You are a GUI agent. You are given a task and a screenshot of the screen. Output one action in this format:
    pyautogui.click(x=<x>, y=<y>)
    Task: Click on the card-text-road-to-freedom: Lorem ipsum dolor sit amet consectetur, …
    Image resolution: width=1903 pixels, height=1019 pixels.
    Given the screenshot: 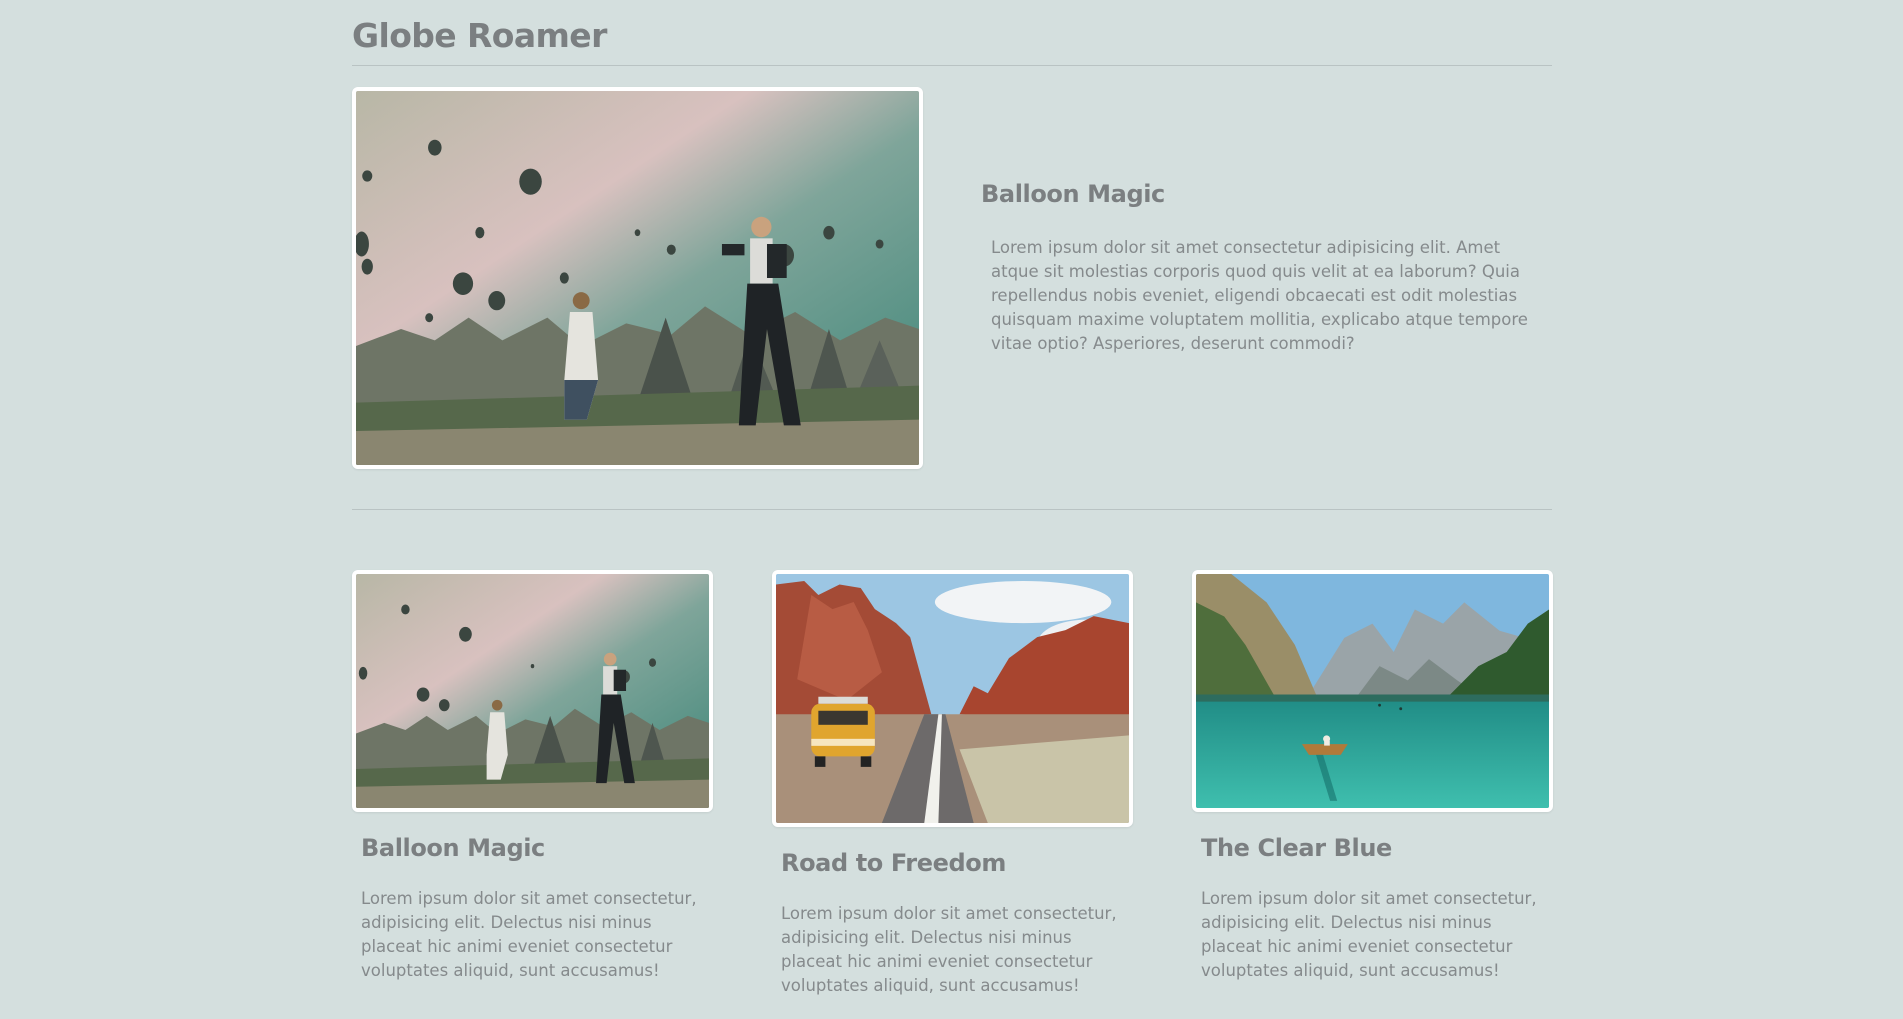 What is the action you would take?
    pyautogui.click(x=949, y=949)
    